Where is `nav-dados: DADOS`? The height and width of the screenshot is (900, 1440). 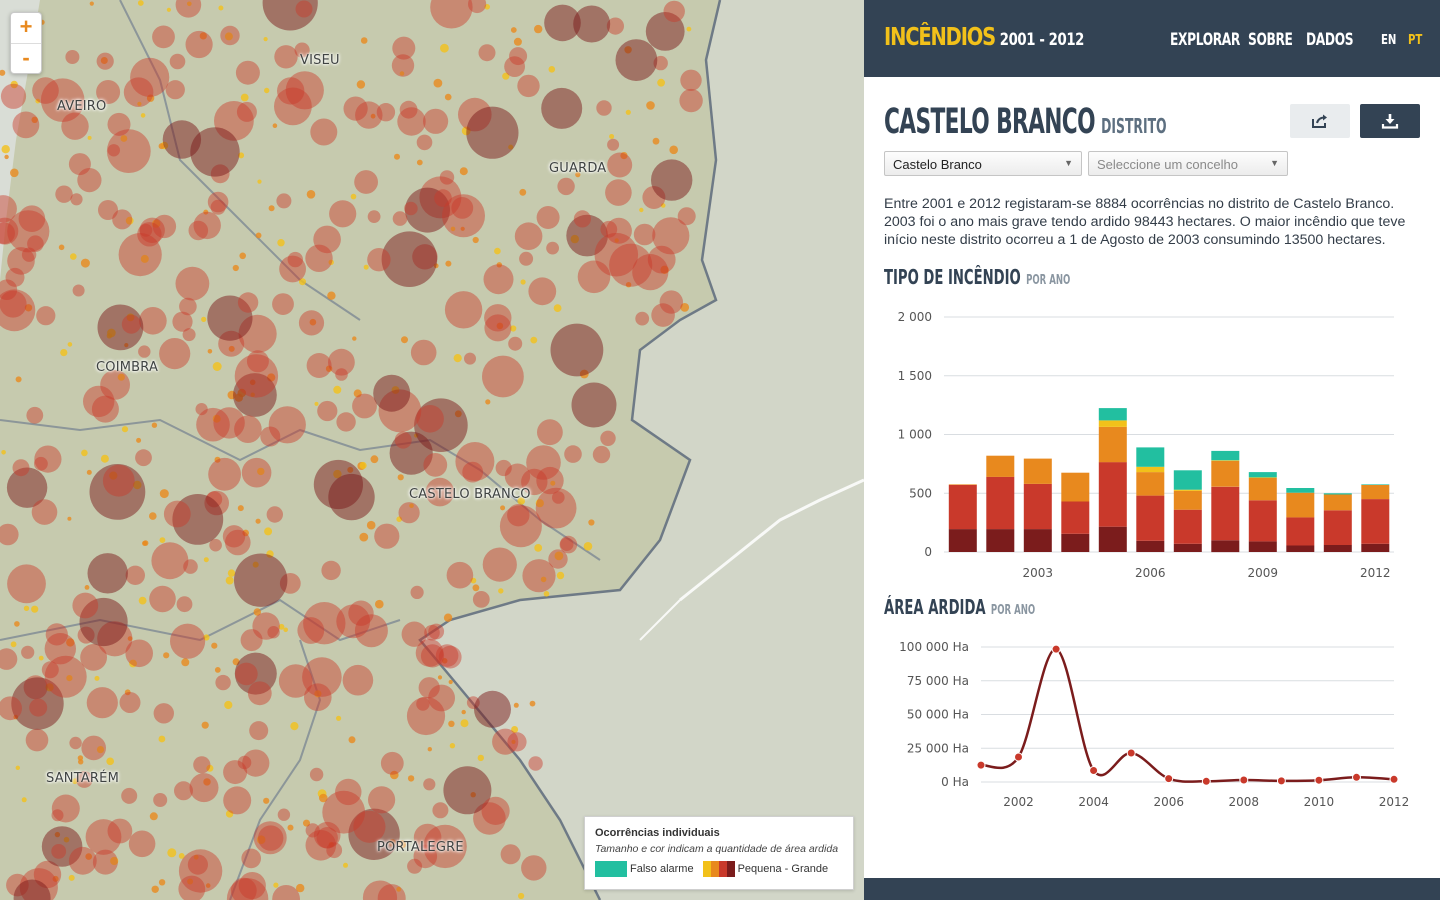
nav-dados: DADOS is located at coordinates (1330, 40).